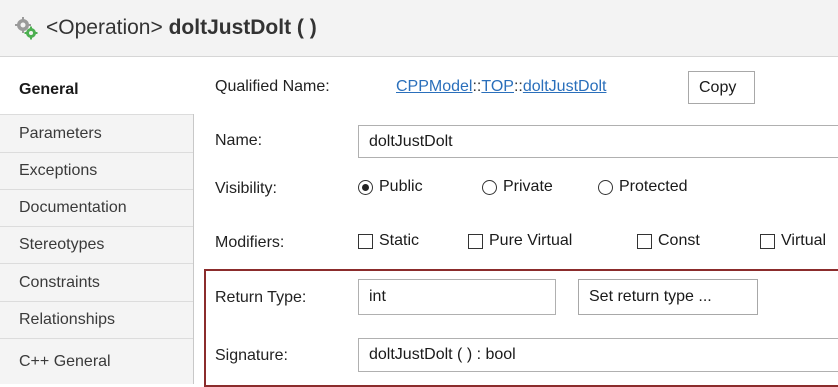  What do you see at coordinates (721, 87) in the screenshot?
I see `copy-button: Copy` at bounding box center [721, 87].